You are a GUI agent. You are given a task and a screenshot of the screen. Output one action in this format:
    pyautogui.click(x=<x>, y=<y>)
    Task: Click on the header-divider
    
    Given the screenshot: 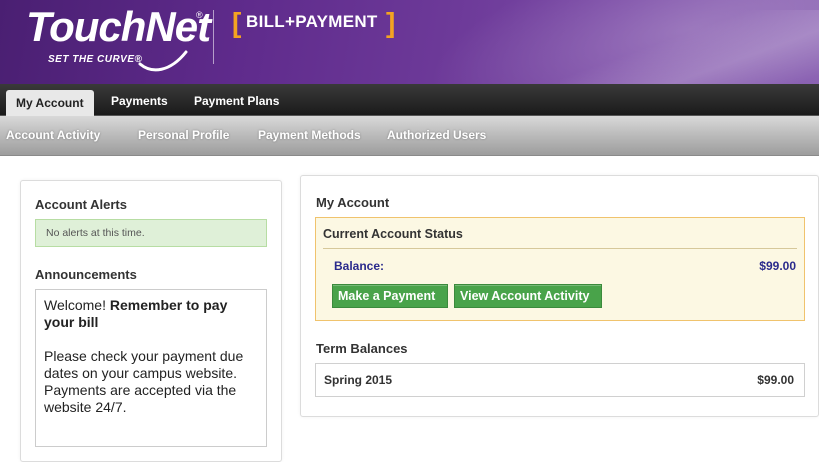 What is the action you would take?
    pyautogui.click(x=213, y=37)
    